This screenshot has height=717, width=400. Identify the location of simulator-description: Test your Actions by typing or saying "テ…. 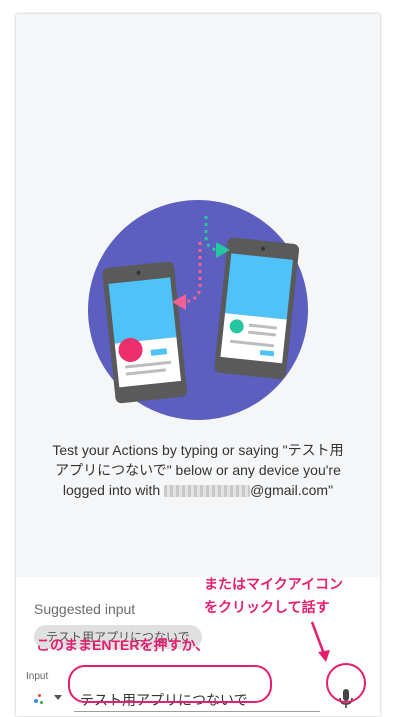
(198, 470).